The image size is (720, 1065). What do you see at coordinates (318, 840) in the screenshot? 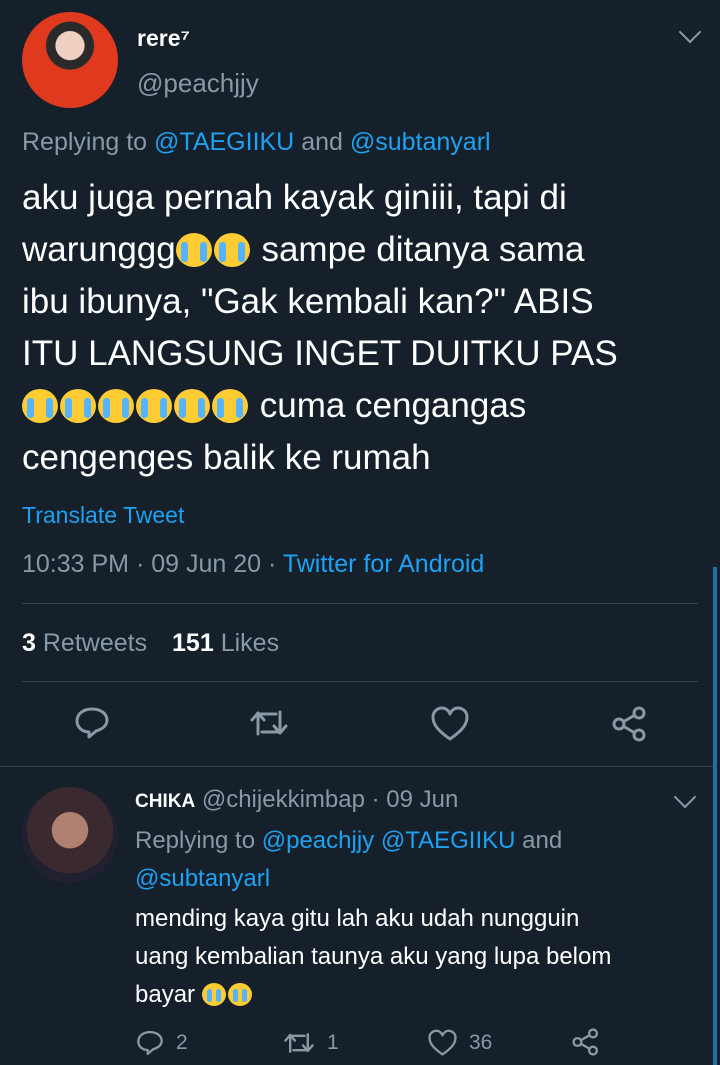
I see `mention-link: @peachjjy` at bounding box center [318, 840].